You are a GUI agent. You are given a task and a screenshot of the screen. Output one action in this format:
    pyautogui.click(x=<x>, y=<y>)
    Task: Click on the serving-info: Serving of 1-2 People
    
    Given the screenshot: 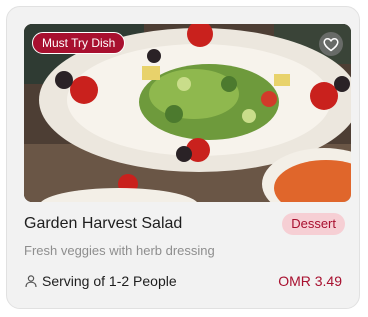 What is the action you would take?
    pyautogui.click(x=100, y=281)
    